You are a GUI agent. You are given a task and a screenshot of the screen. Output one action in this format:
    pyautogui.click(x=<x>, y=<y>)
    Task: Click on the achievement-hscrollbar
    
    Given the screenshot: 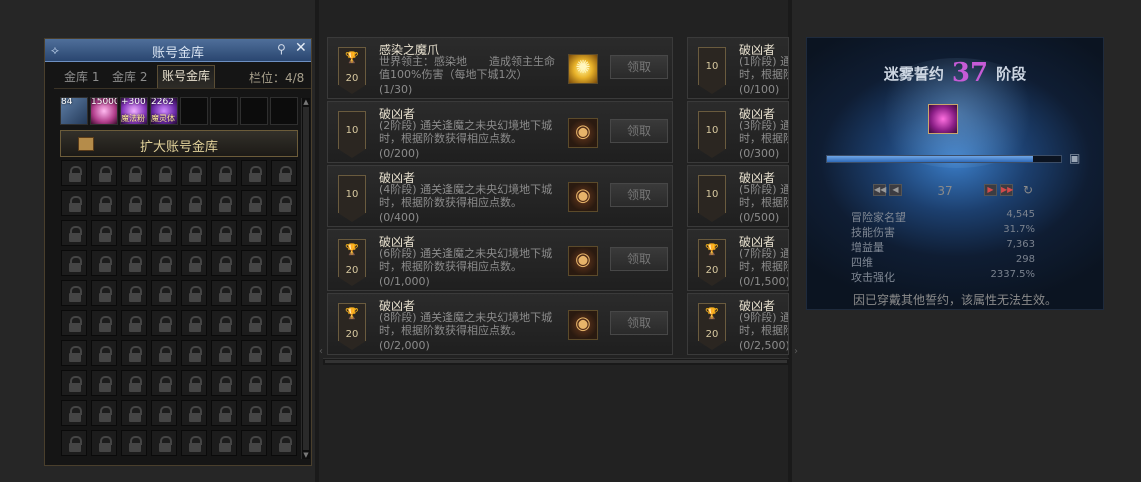 What is the action you would take?
    pyautogui.click(x=556, y=361)
    